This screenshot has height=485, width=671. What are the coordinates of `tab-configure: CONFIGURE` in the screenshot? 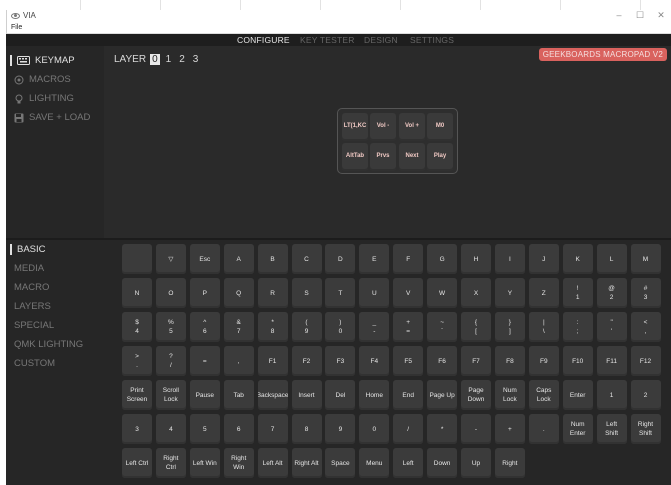 It's located at (263, 40).